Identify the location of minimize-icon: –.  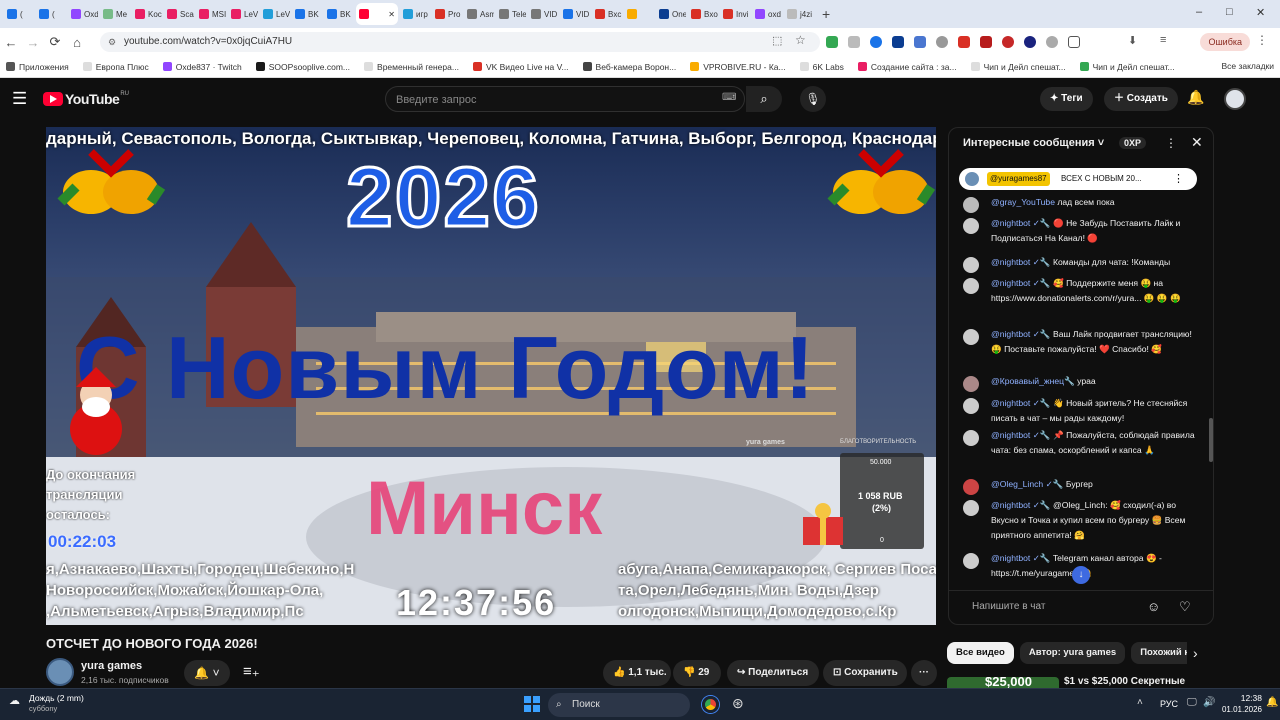
(1199, 12).